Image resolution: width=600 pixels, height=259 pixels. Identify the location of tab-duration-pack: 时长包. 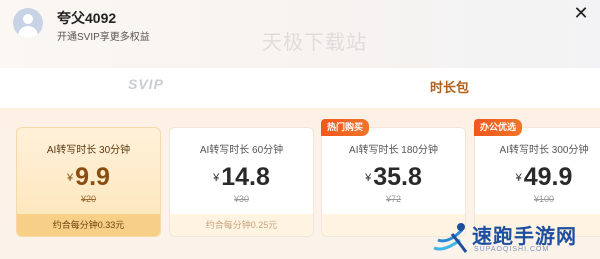
(449, 86).